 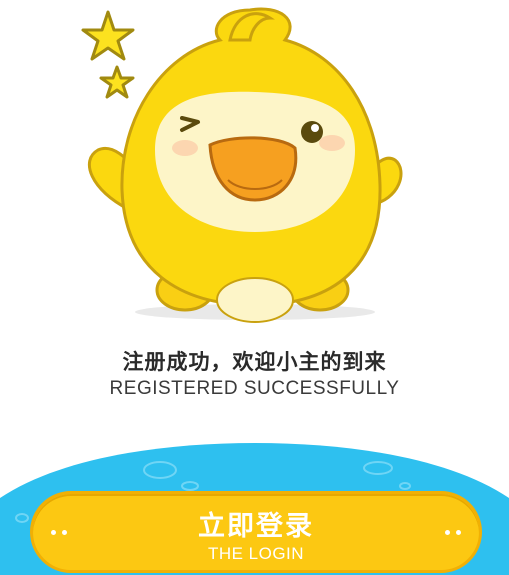 I want to click on login-button: 立即登录 THE LOGIN, so click(x=256, y=532).